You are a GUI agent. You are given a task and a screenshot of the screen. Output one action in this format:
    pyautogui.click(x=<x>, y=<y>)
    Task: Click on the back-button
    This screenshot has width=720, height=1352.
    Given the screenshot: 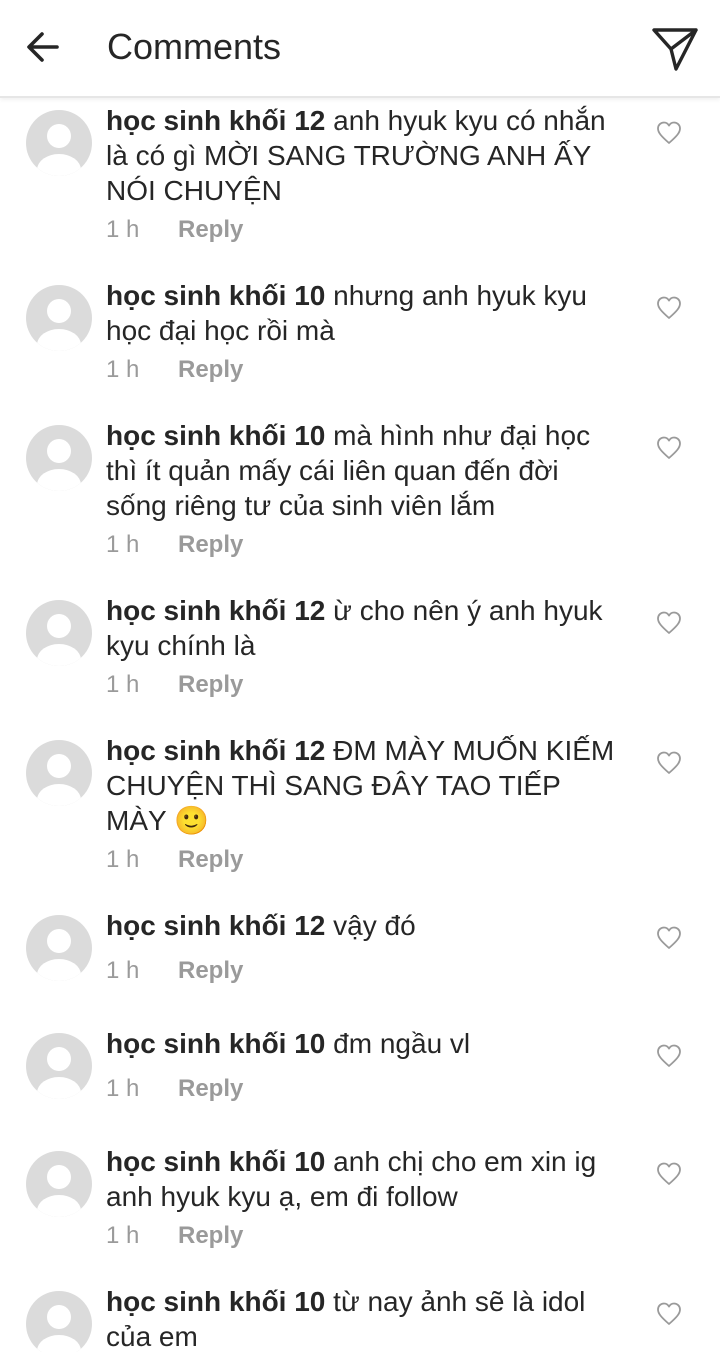 What is the action you would take?
    pyautogui.click(x=43, y=47)
    